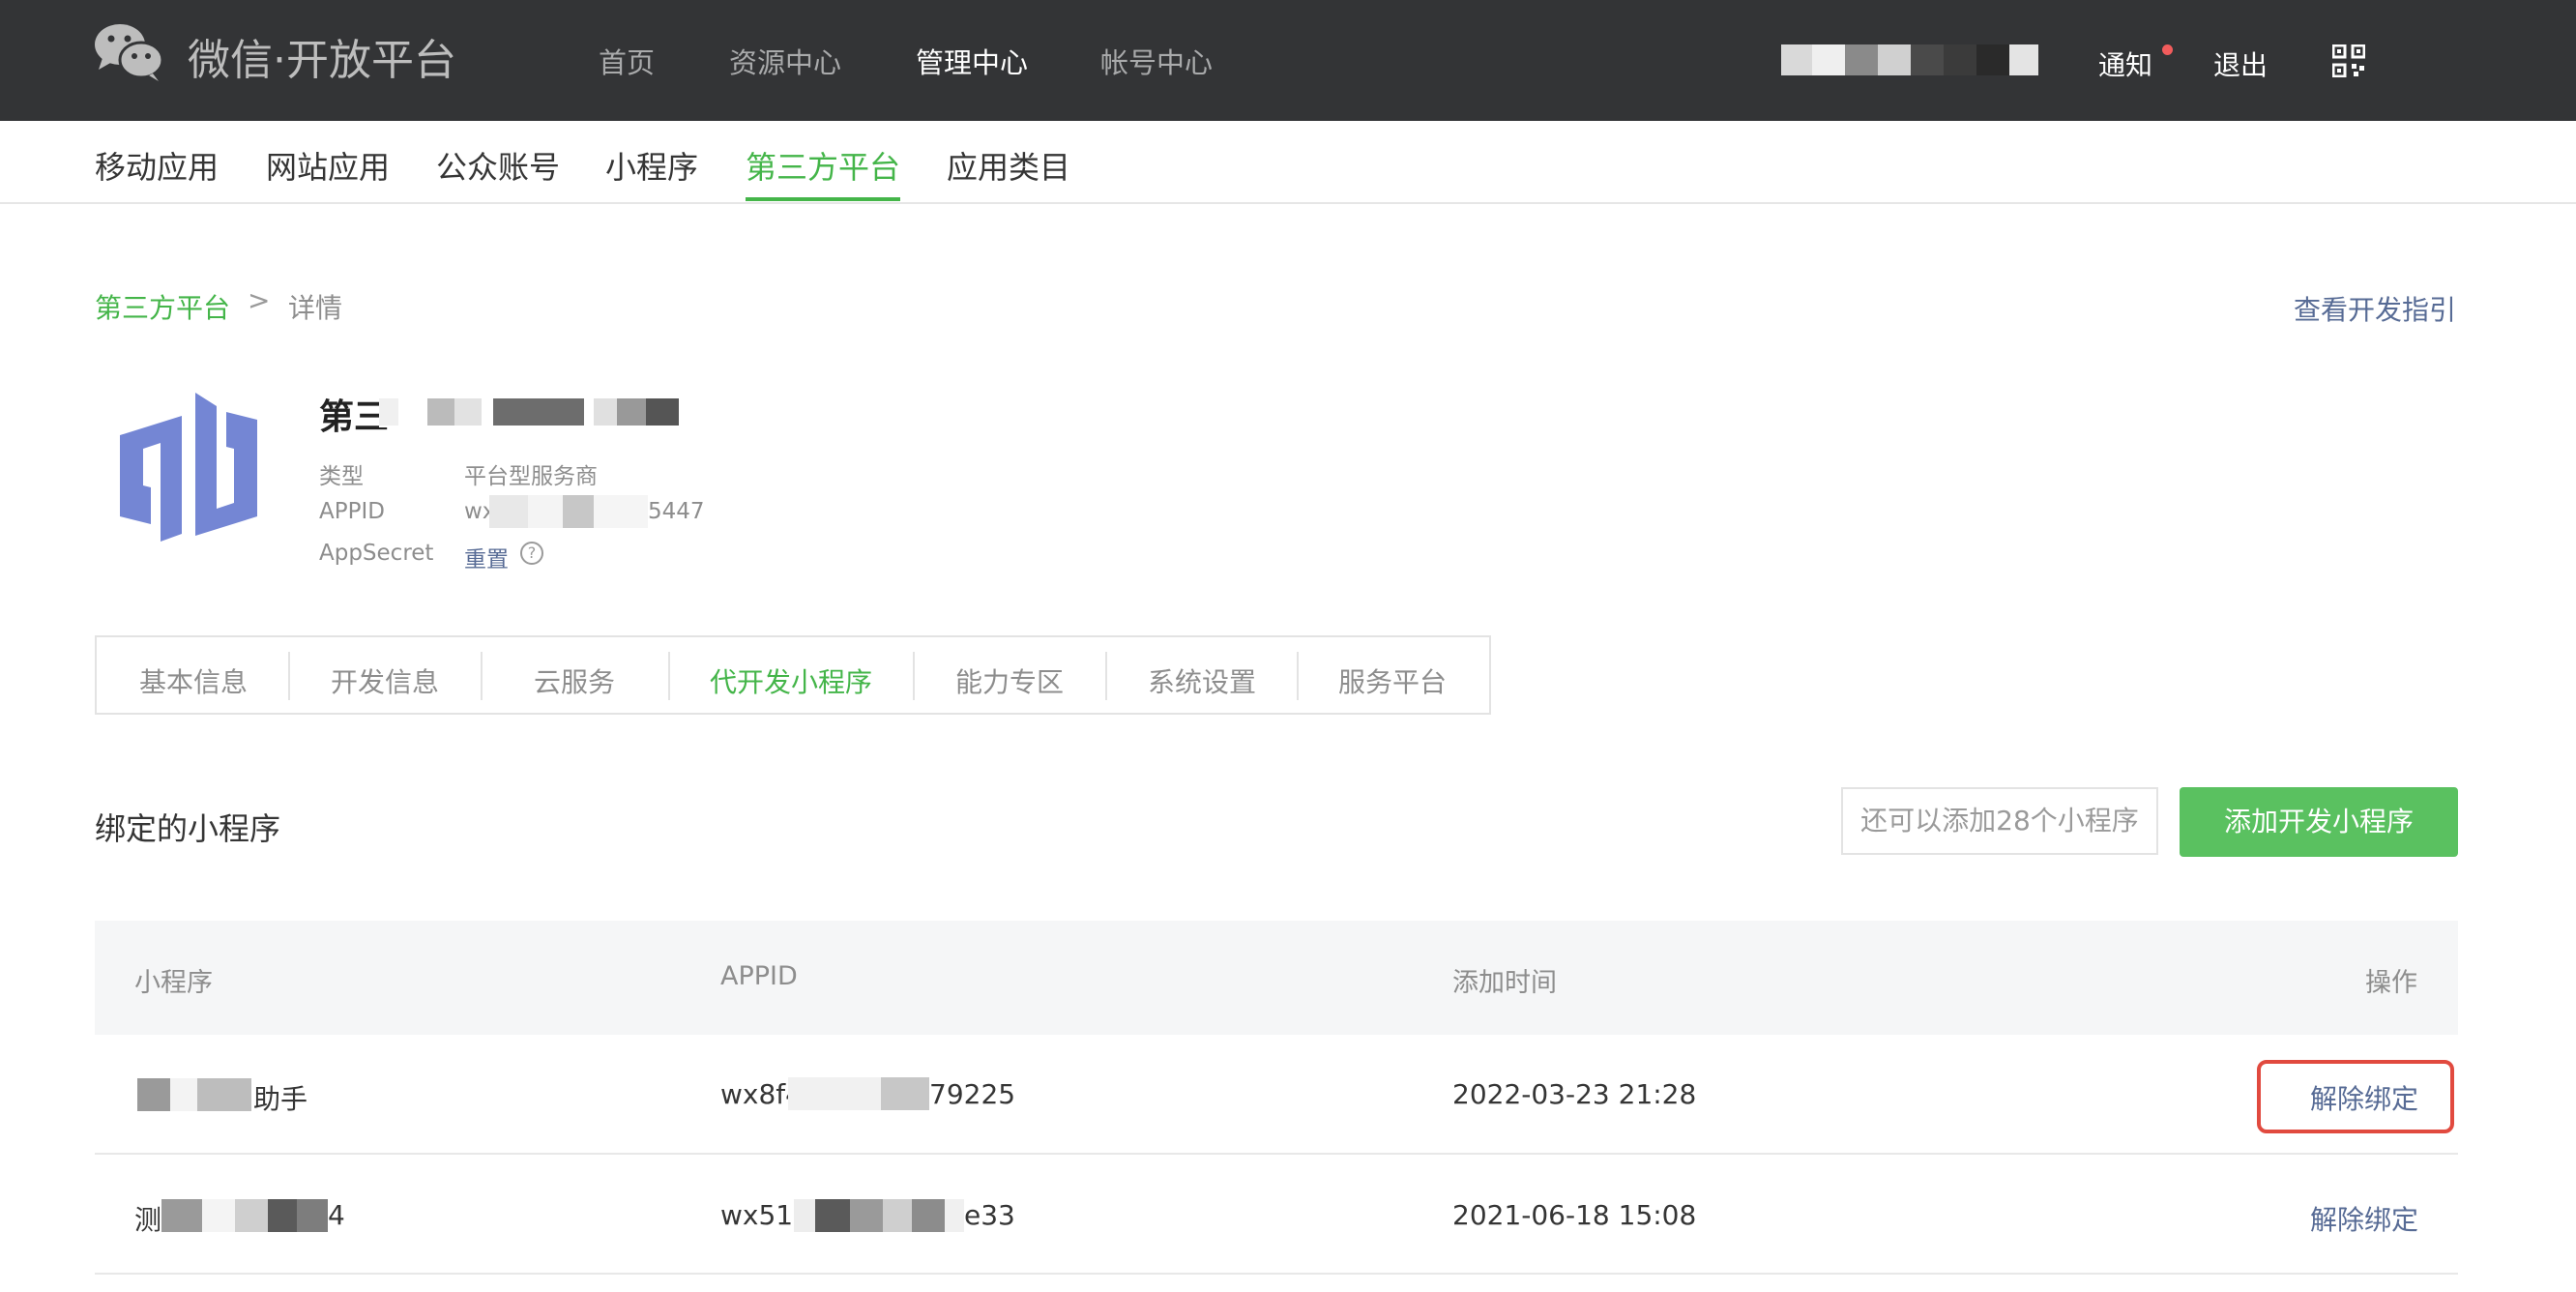  What do you see at coordinates (173, 983) in the screenshot?
I see `column-header-name: 小程序` at bounding box center [173, 983].